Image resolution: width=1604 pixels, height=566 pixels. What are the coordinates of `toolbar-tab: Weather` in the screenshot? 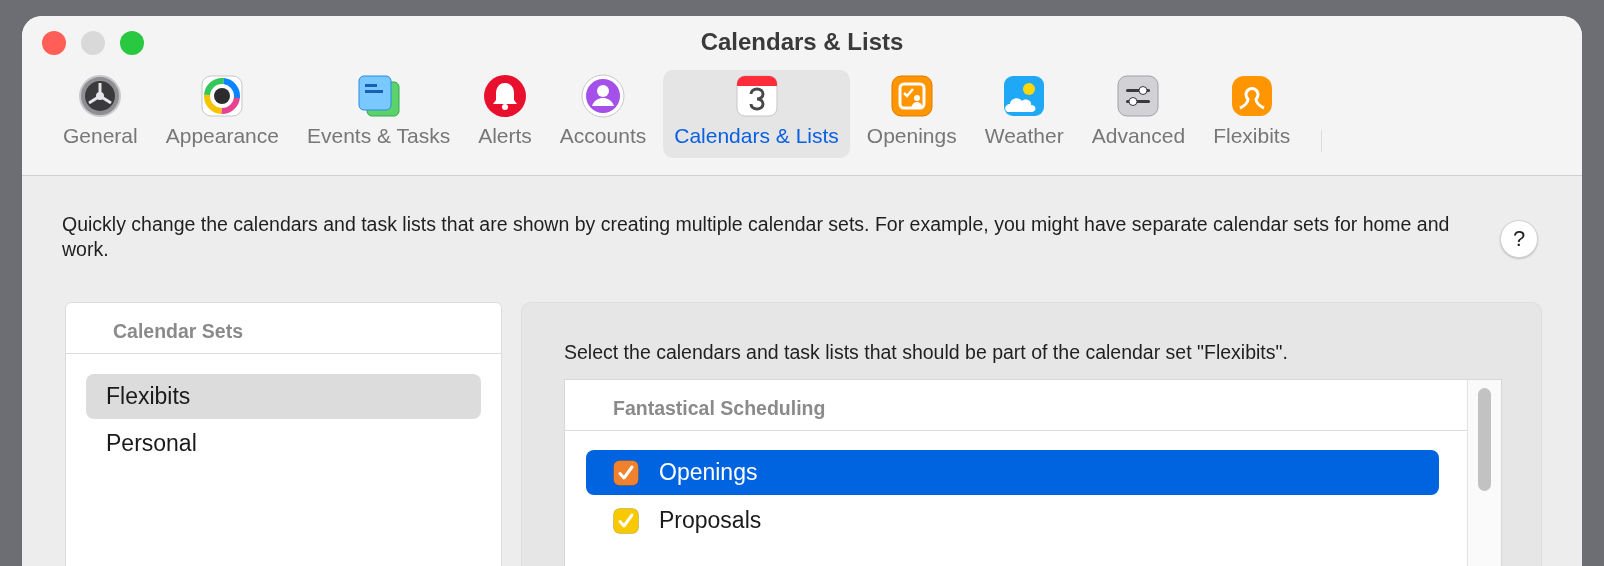 It's located at (1024, 114).